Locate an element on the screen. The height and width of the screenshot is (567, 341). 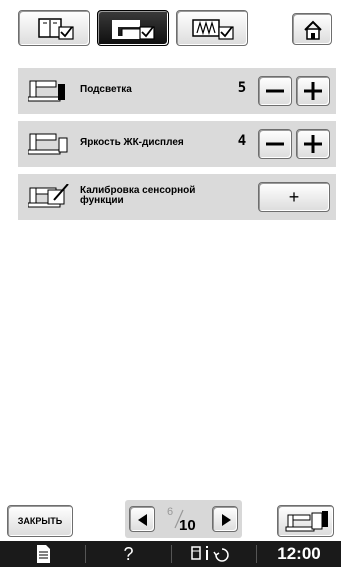
setting-row-lcd-brightness: Яркость ЖК-дисплея 4 is located at coordinates (177, 144).